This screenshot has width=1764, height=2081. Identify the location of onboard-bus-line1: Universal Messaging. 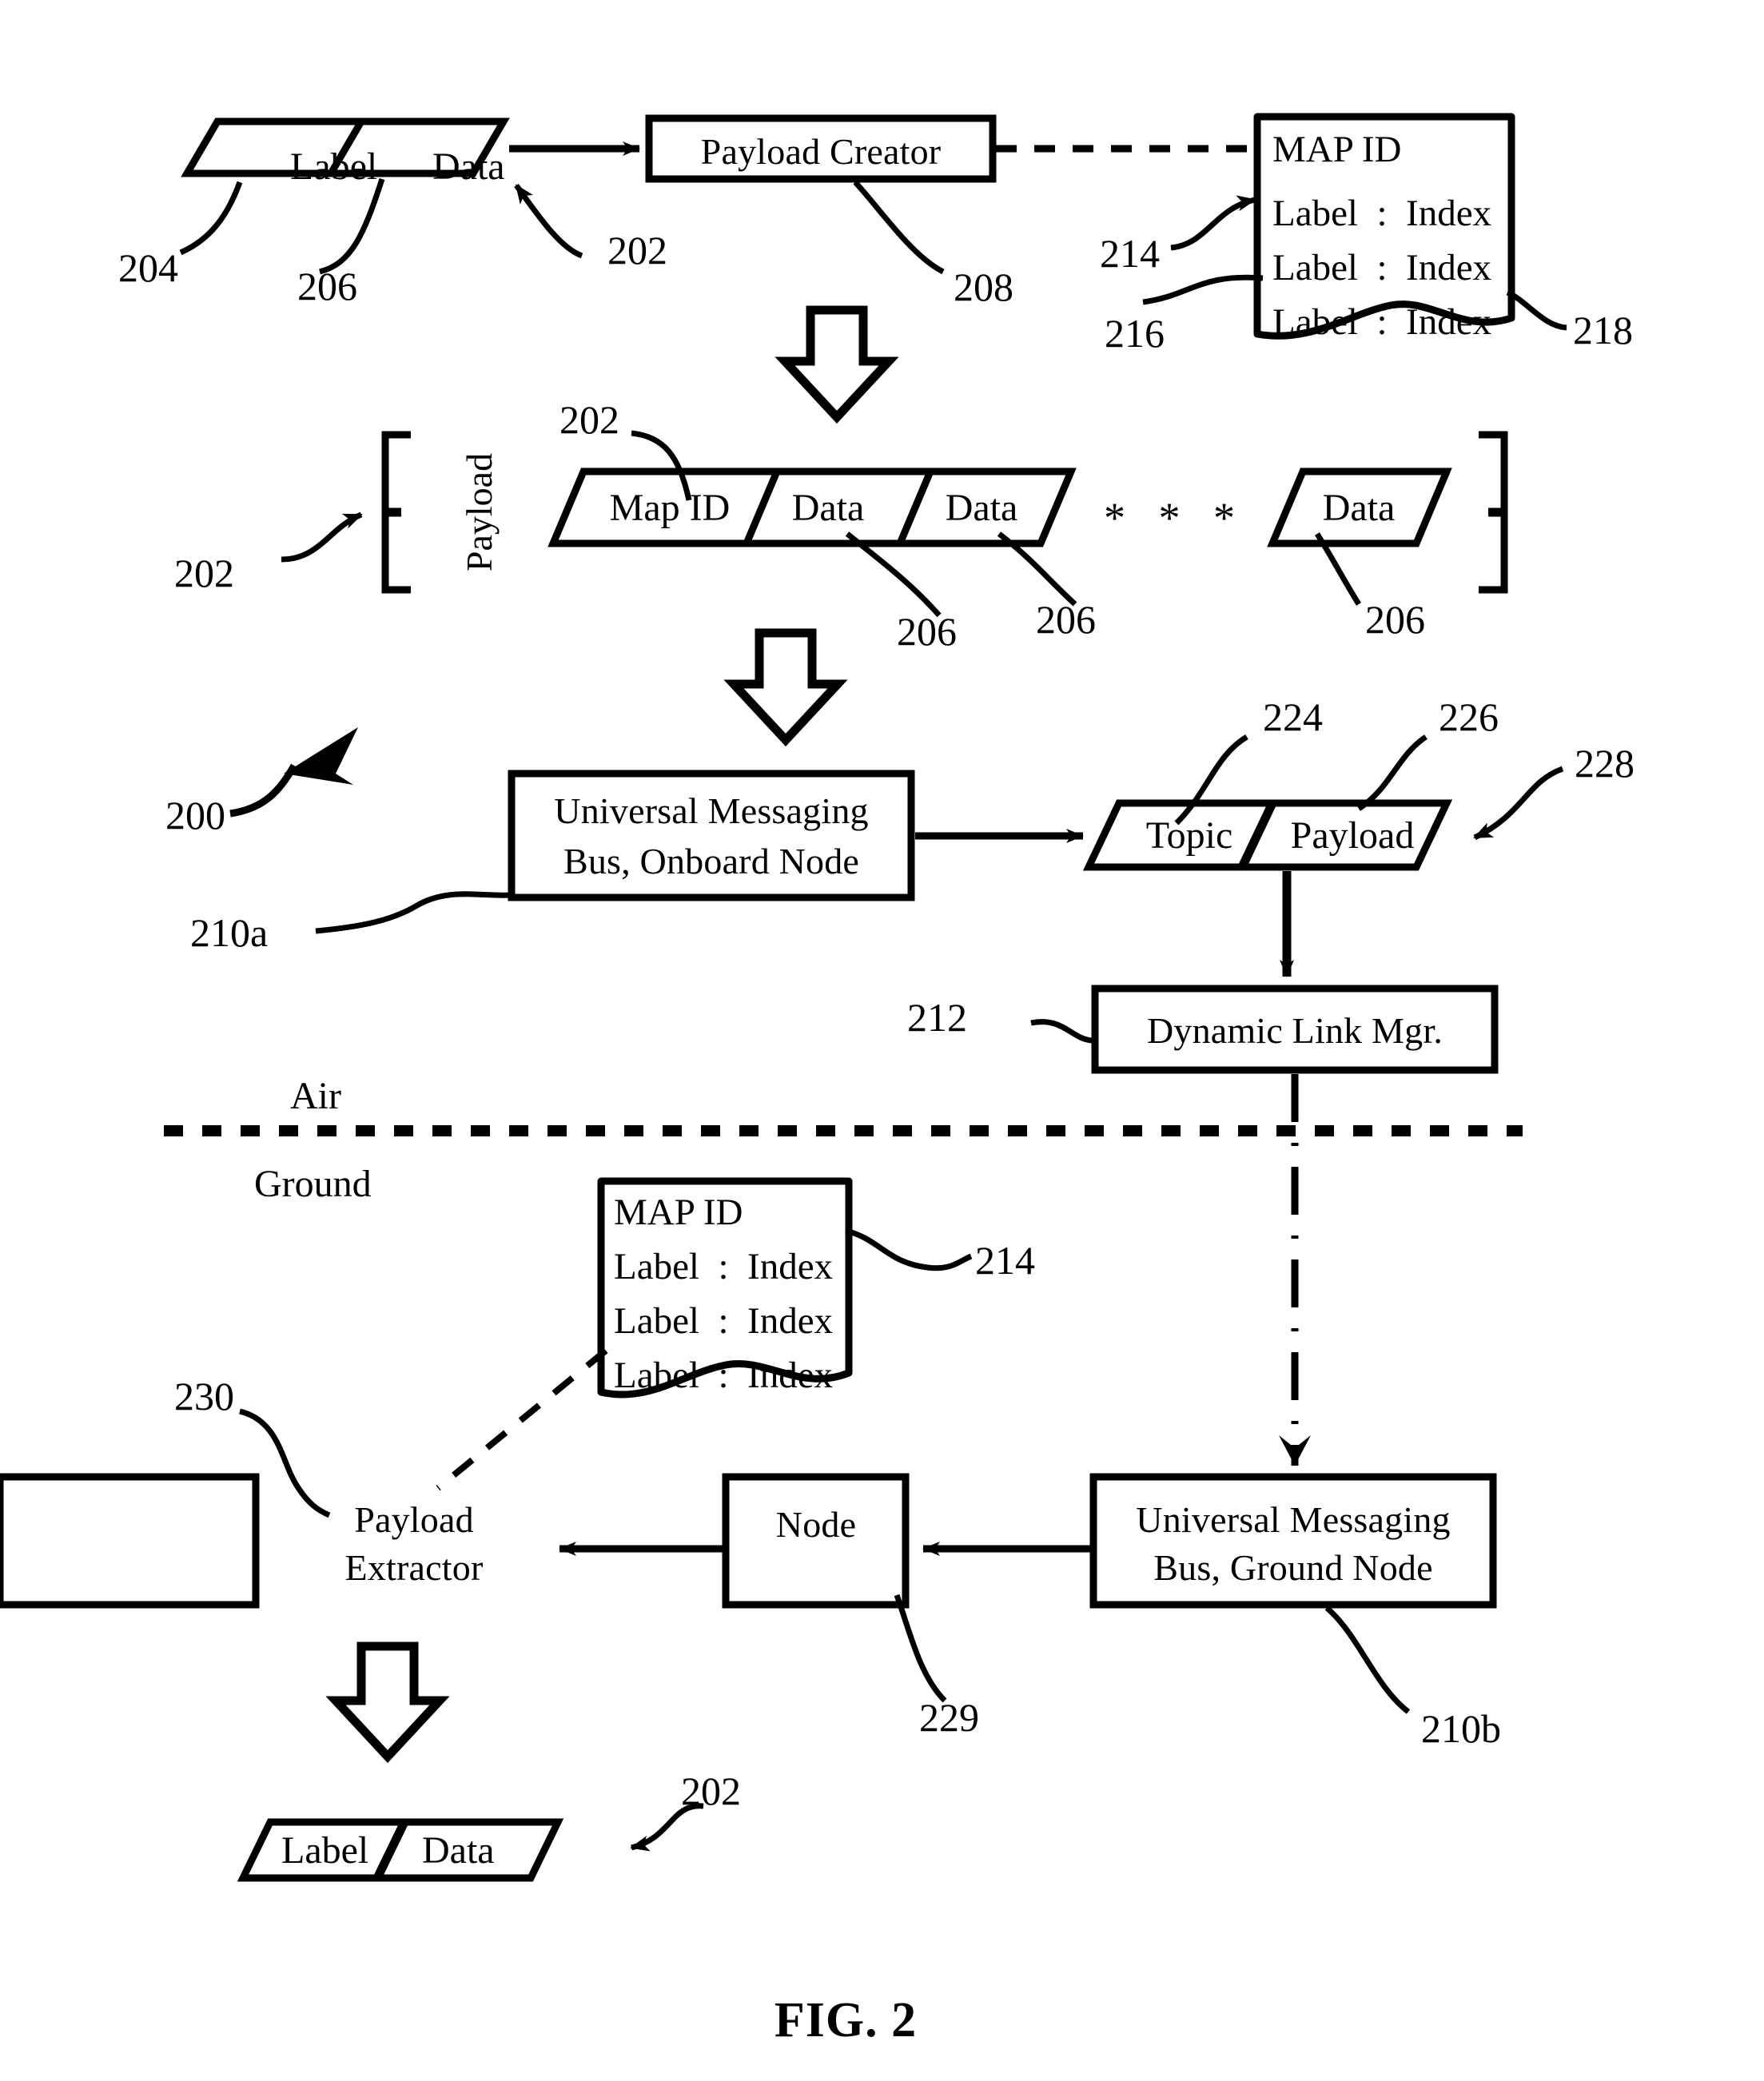
(711, 811).